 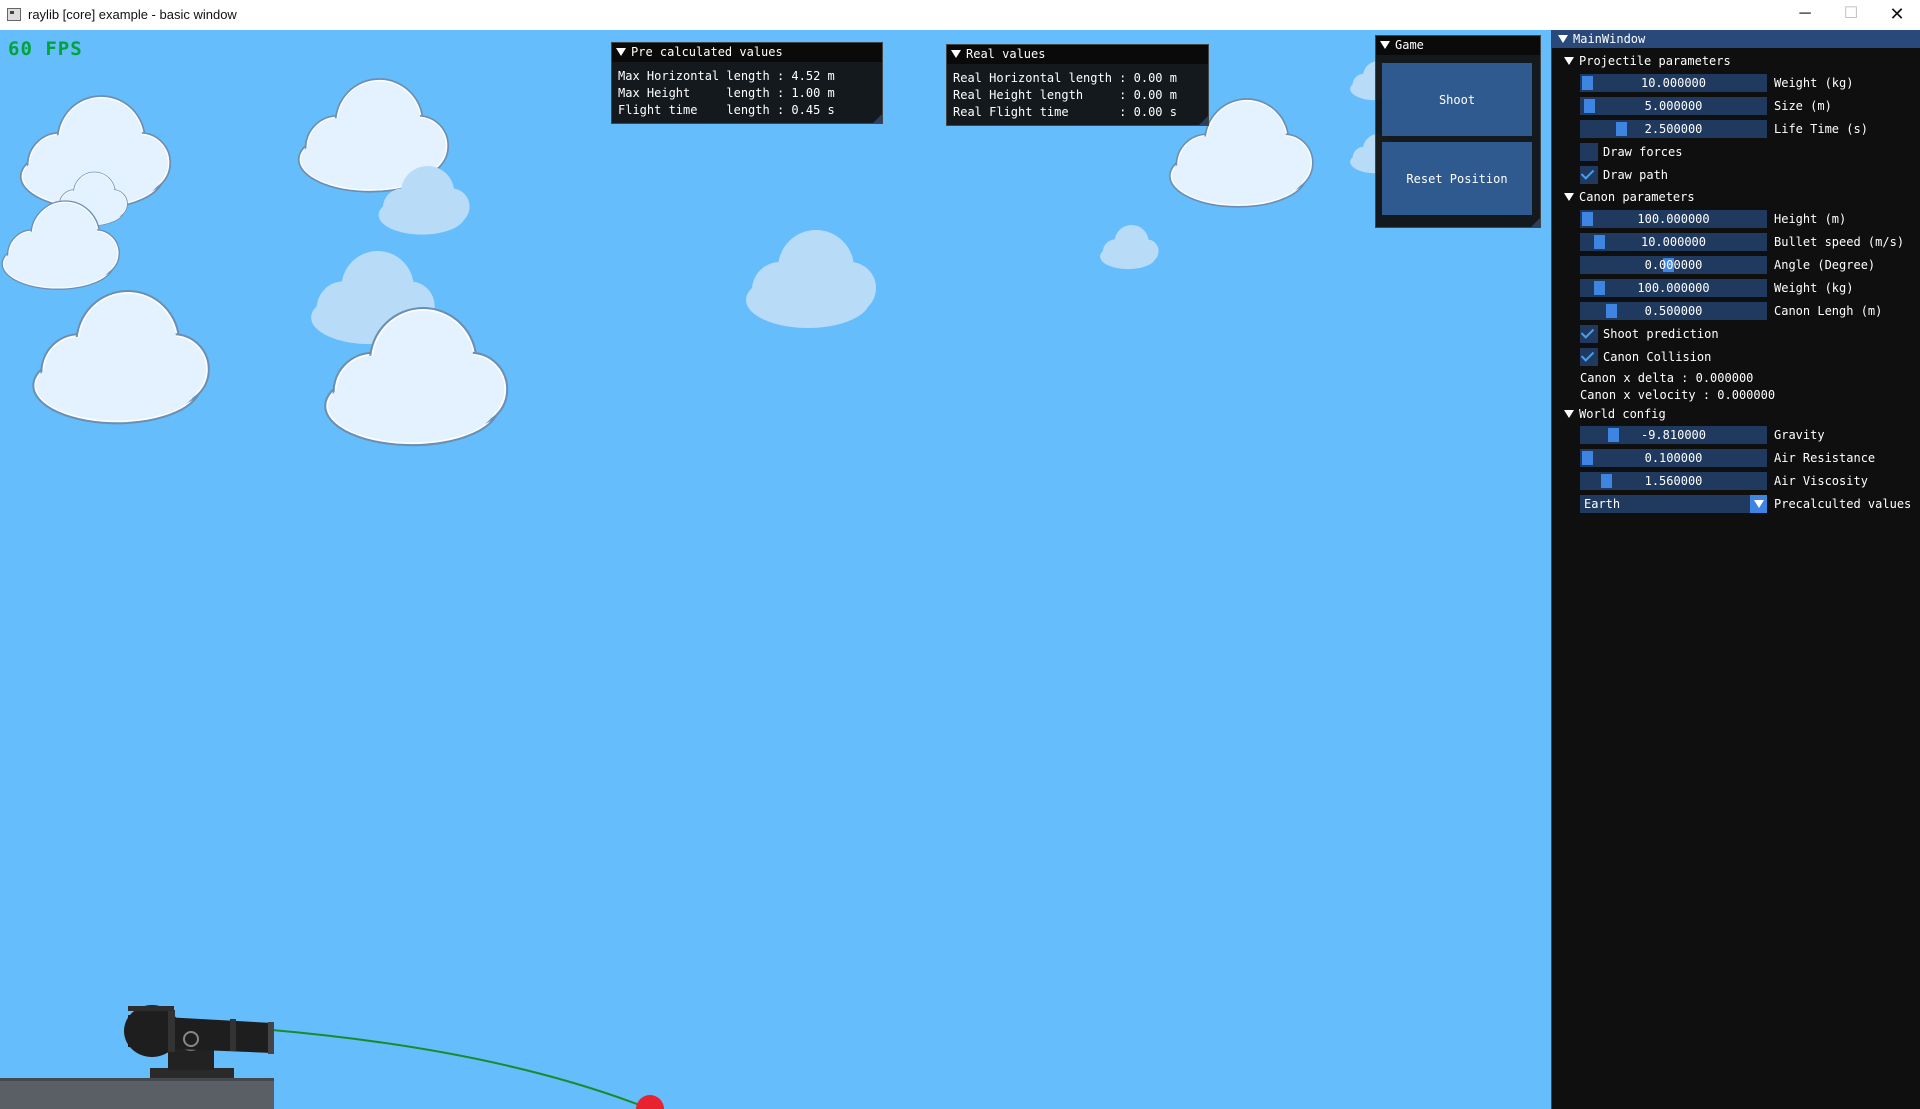 I want to click on section-canon-parameters: Canon parameters, so click(x=1629, y=197).